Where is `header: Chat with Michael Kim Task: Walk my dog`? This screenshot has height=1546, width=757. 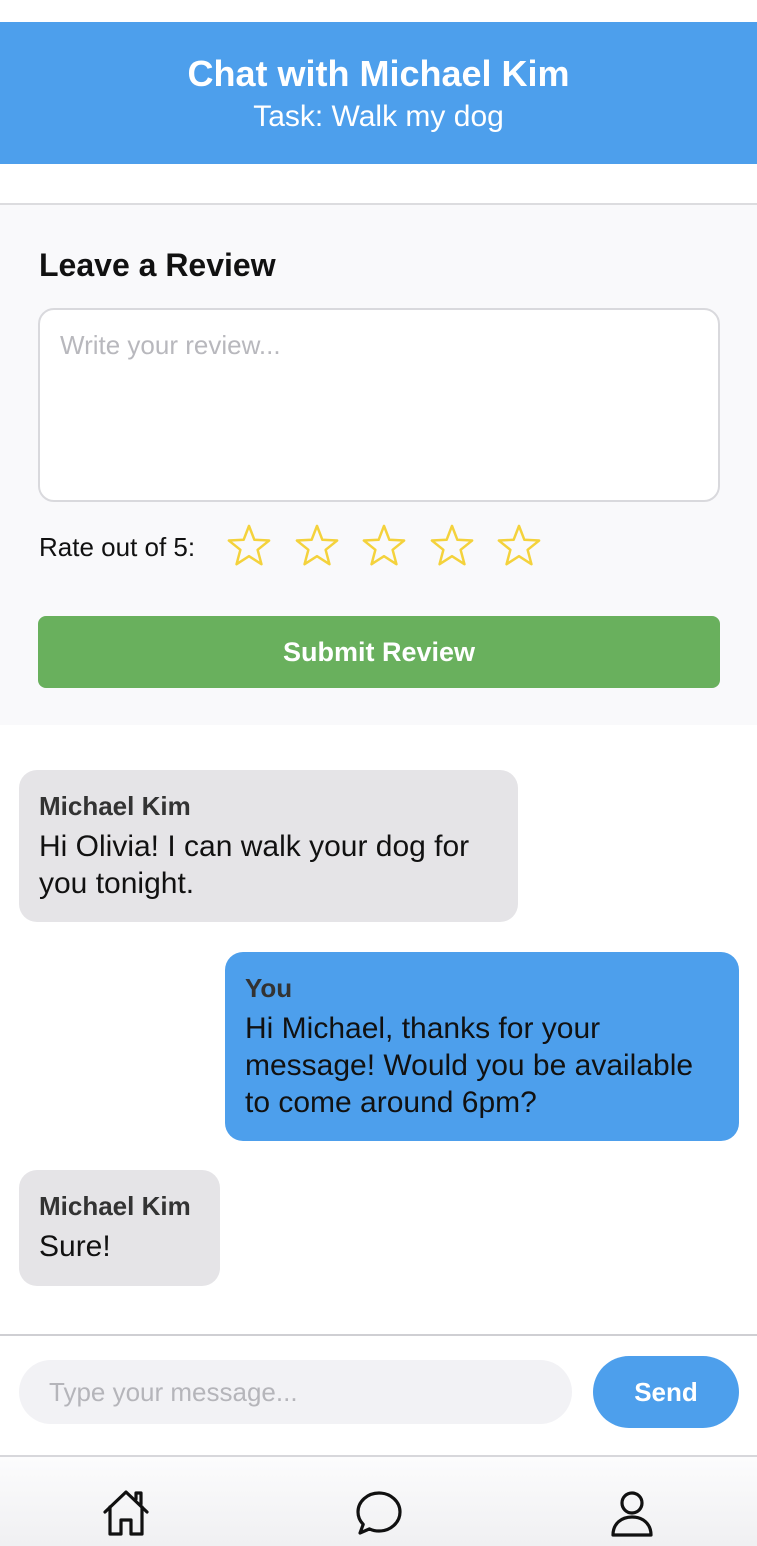
header: Chat with Michael Kim Task: Walk my dog is located at coordinates (378, 93).